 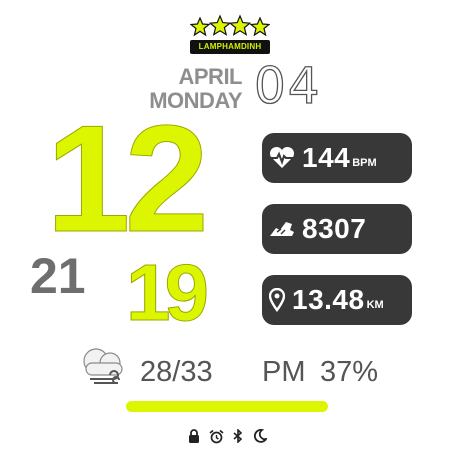 What do you see at coordinates (334, 228) in the screenshot?
I see `steps-value: 8307` at bounding box center [334, 228].